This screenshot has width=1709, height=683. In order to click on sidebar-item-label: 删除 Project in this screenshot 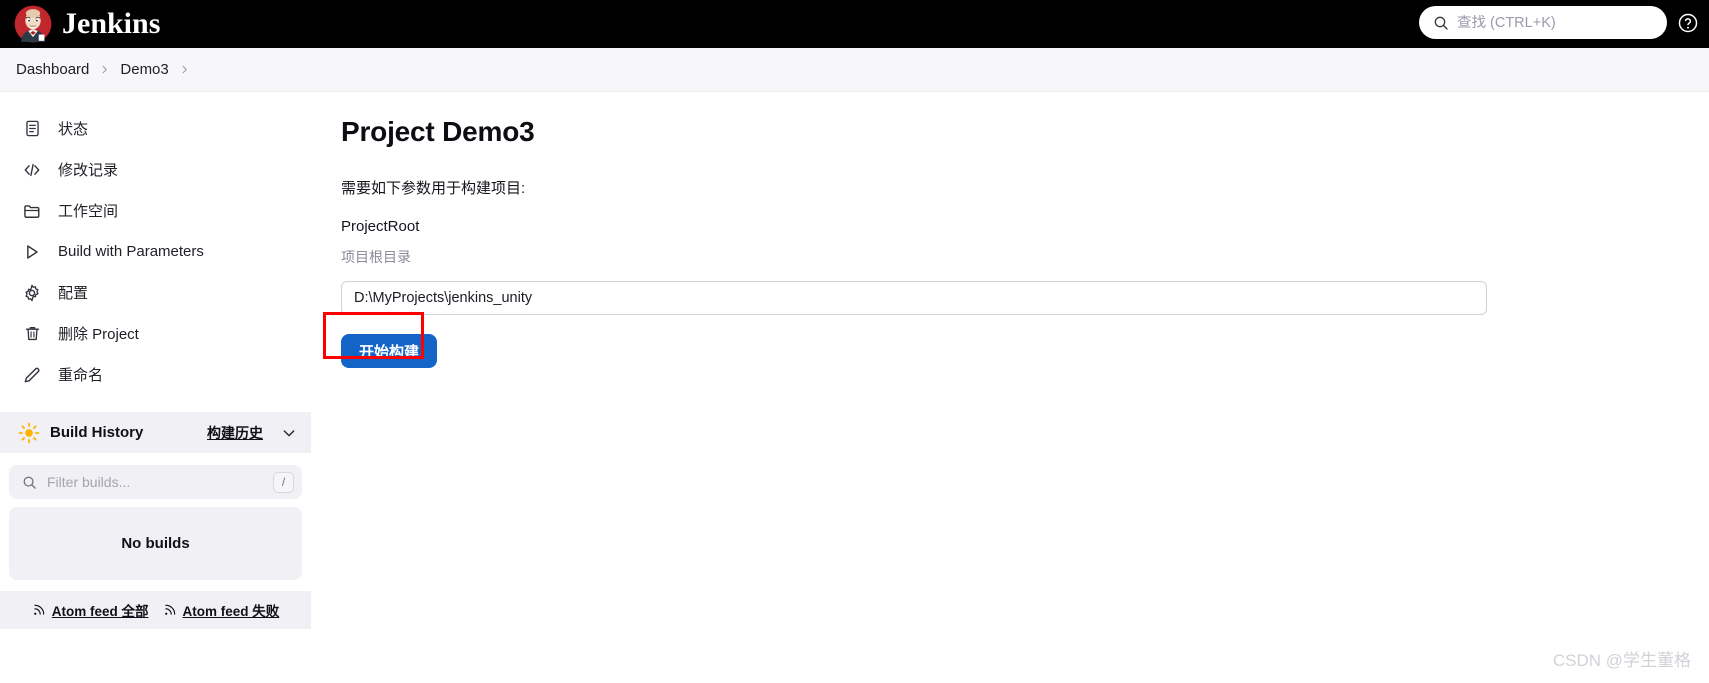, I will do `click(98, 334)`.